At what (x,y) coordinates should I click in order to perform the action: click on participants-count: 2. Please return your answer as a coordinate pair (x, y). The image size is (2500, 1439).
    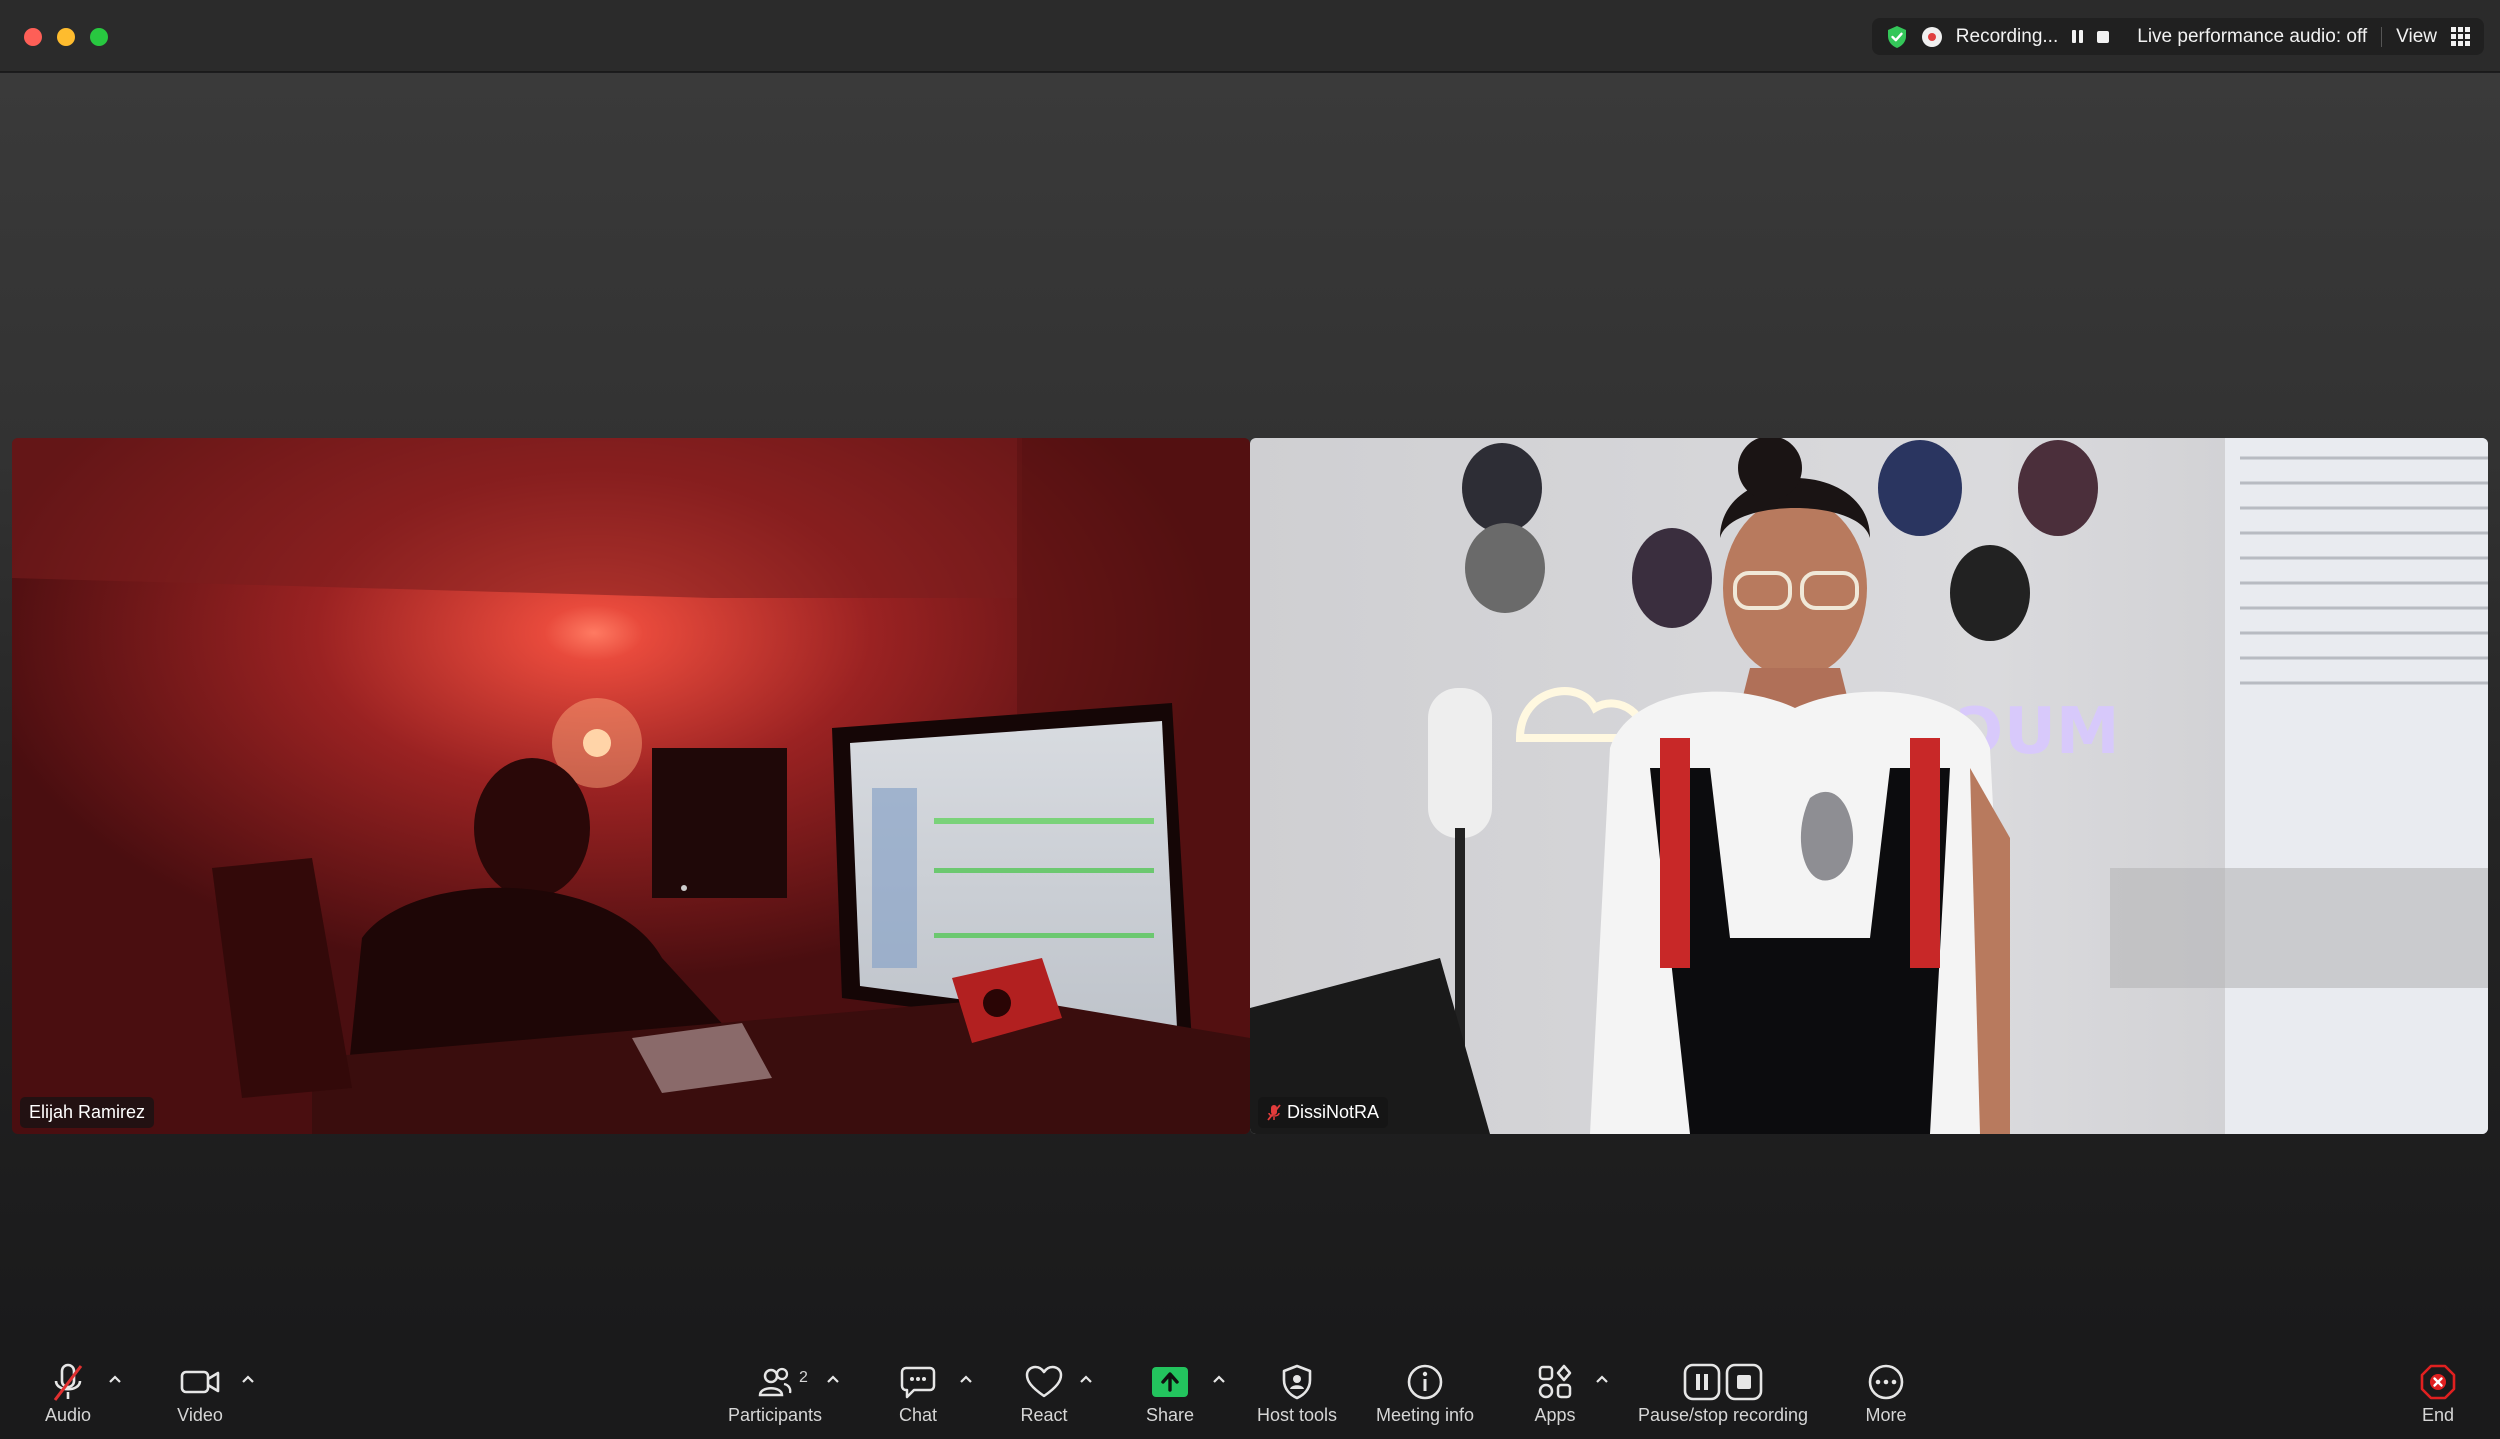
    Looking at the image, I should click on (803, 1377).